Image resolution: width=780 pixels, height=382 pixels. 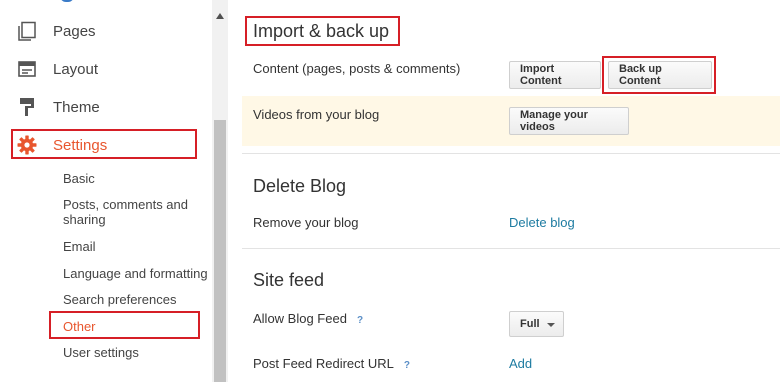 What do you see at coordinates (135, 273) in the screenshot?
I see `settings-subitem-language-formatting: Language and formatting` at bounding box center [135, 273].